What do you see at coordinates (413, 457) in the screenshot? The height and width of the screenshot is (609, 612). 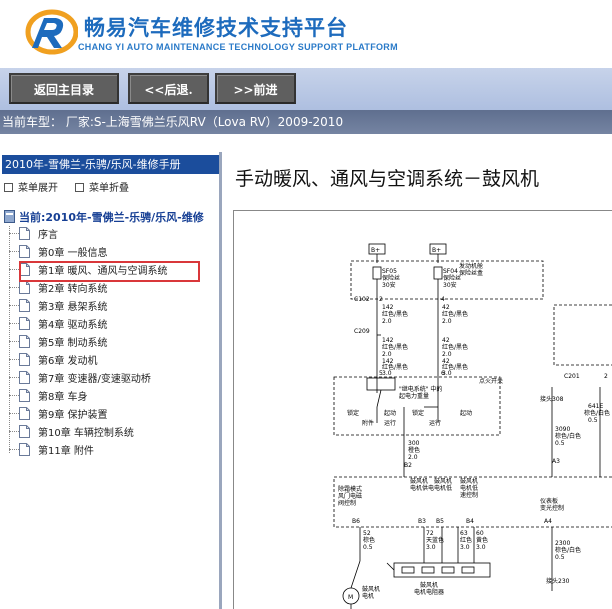 I see `wire-300-size: 2.0` at bounding box center [413, 457].